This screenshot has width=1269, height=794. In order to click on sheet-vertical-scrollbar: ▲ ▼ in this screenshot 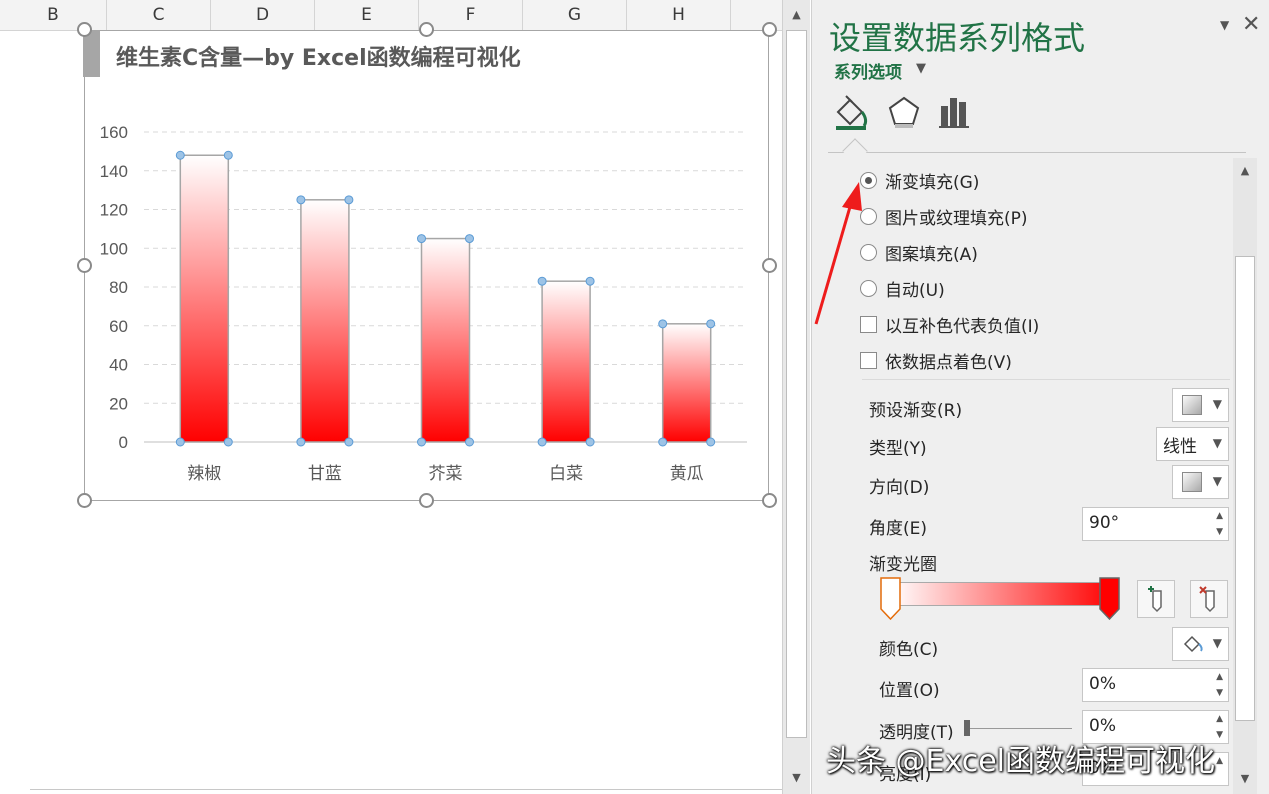, I will do `click(796, 397)`.